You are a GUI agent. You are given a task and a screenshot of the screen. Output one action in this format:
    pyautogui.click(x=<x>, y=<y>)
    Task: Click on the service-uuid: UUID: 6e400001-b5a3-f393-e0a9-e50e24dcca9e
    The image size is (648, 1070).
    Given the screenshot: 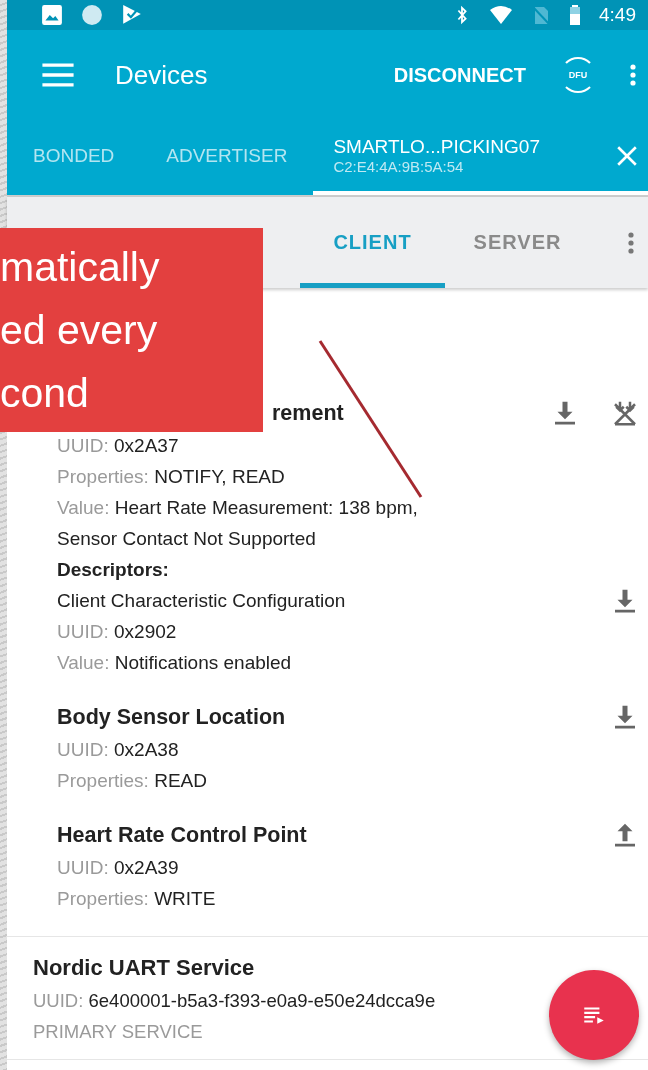 What is the action you would take?
    pyautogui.click(x=234, y=1001)
    